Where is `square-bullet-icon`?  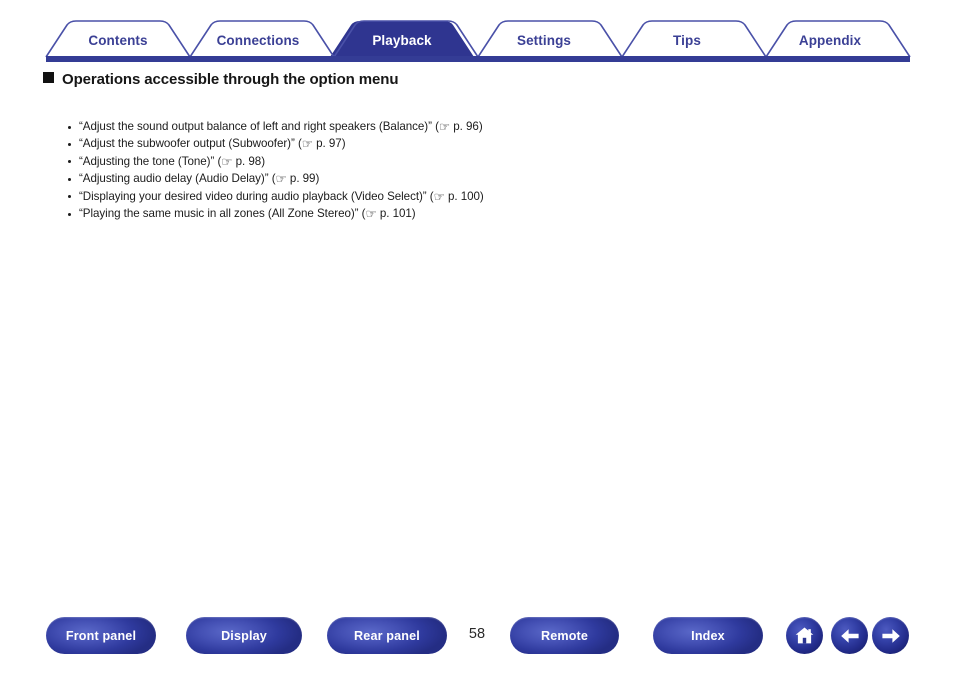 square-bullet-icon is located at coordinates (48, 77).